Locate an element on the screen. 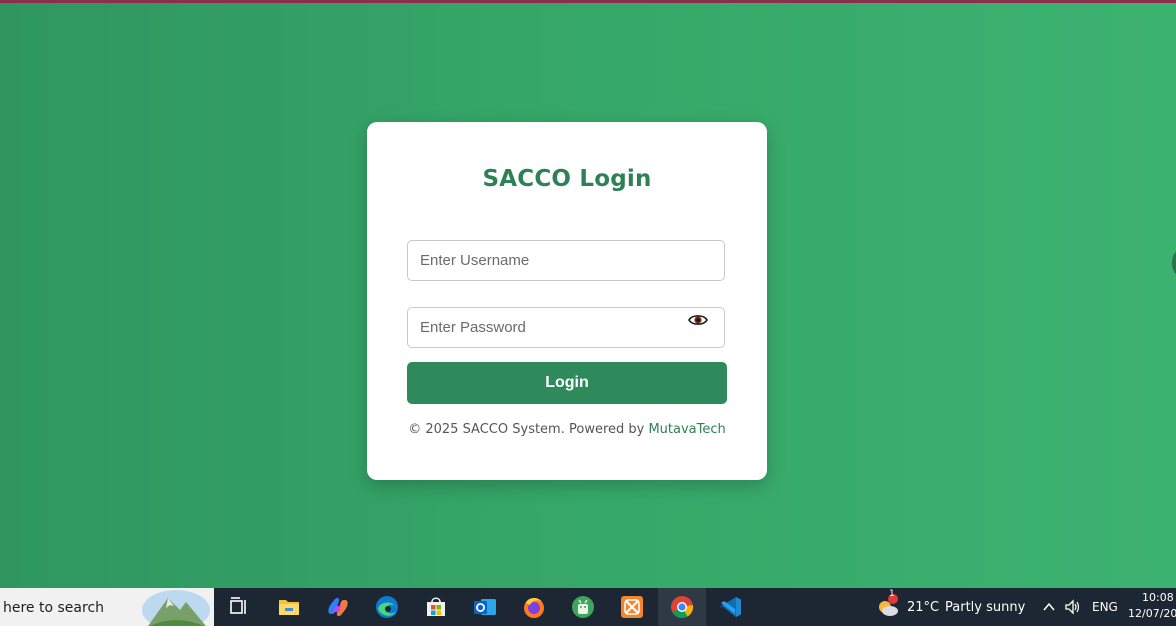  file-explorer-icon is located at coordinates (289, 607).